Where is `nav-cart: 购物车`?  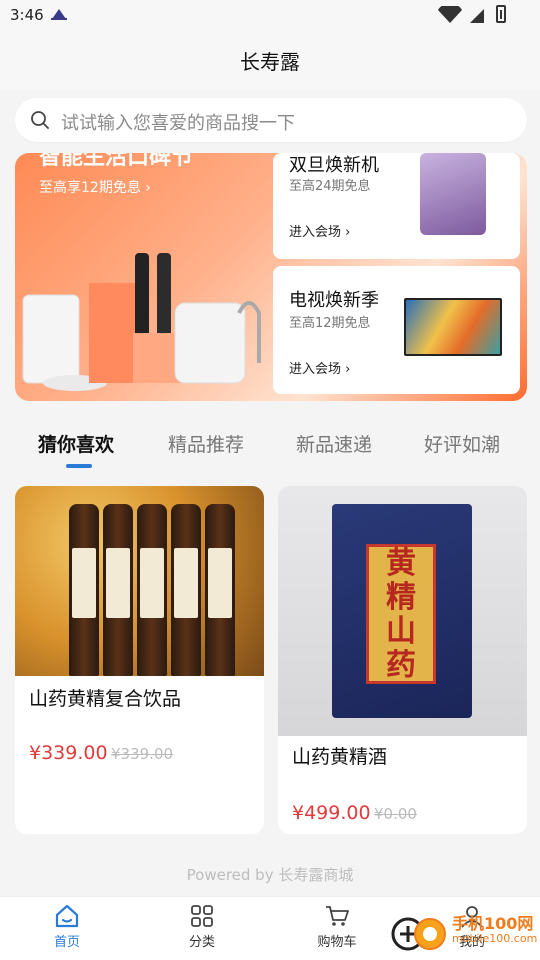
nav-cart: 购物车 is located at coordinates (337, 926).